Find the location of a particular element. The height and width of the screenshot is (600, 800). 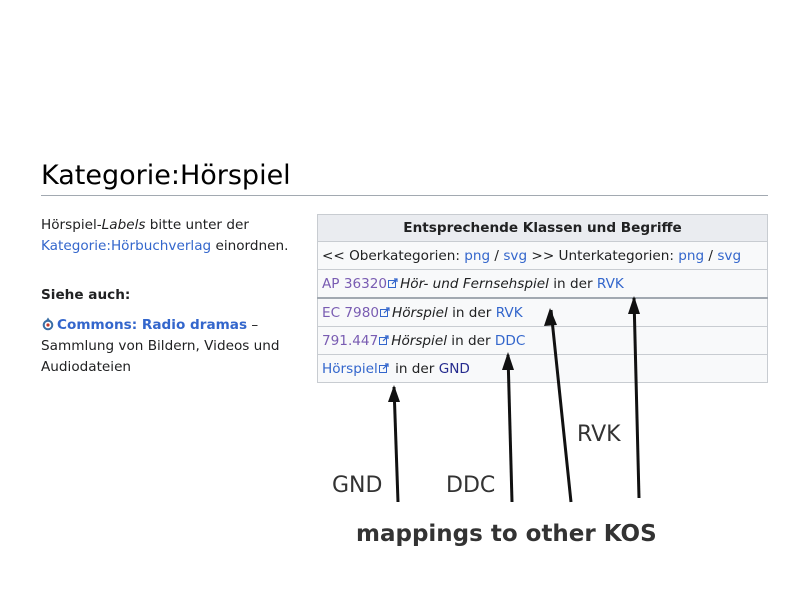

see-also-heading: Siehe auch: is located at coordinates (86, 295).